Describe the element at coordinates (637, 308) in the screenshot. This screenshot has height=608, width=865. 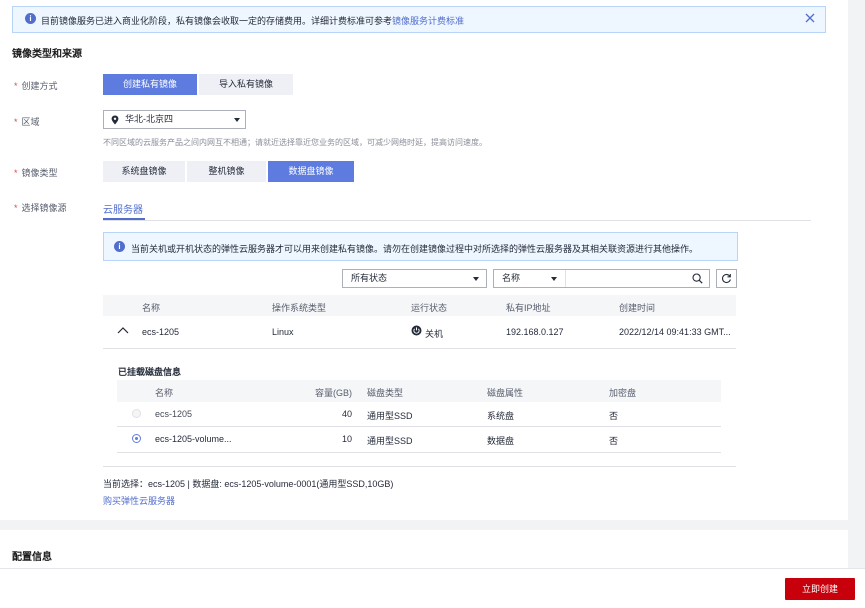
I see `col-created-header: 创建时间` at that location.